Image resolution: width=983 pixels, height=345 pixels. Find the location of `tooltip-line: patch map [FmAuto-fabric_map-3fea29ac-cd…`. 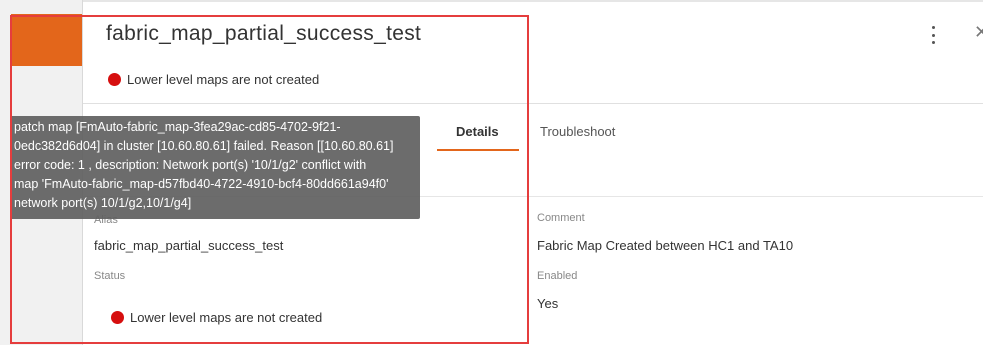

tooltip-line: patch map [FmAuto-fabric_map-3fea29ac-cd… is located at coordinates (177, 127).